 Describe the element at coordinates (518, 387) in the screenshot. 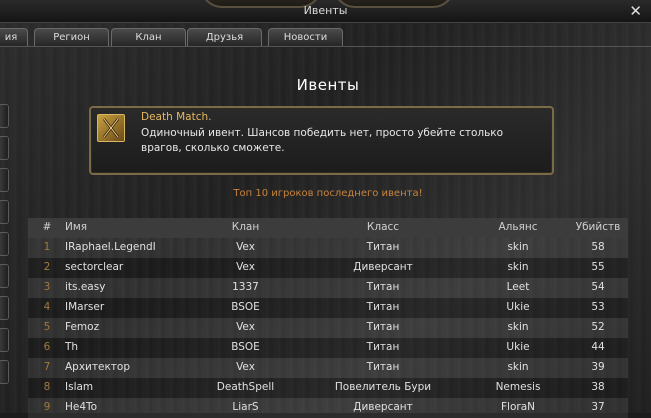

I see `player-alliance: Nemesis` at that location.